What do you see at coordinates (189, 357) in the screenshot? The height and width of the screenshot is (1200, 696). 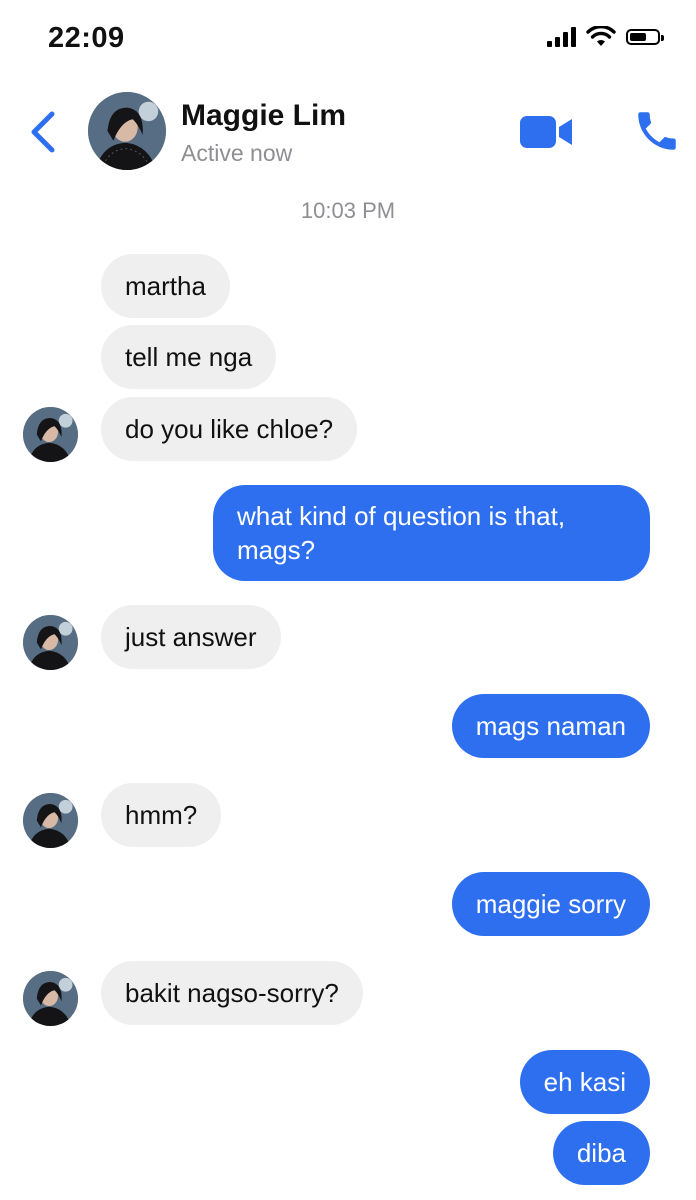 I see `incoming-message: tell me nga` at bounding box center [189, 357].